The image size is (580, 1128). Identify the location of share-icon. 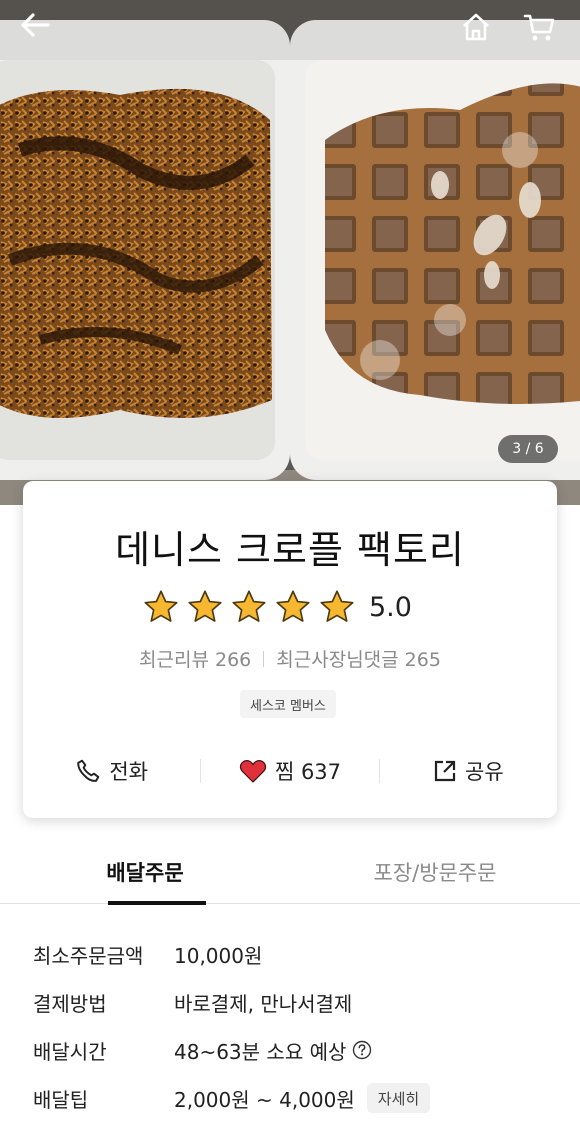
(445, 771).